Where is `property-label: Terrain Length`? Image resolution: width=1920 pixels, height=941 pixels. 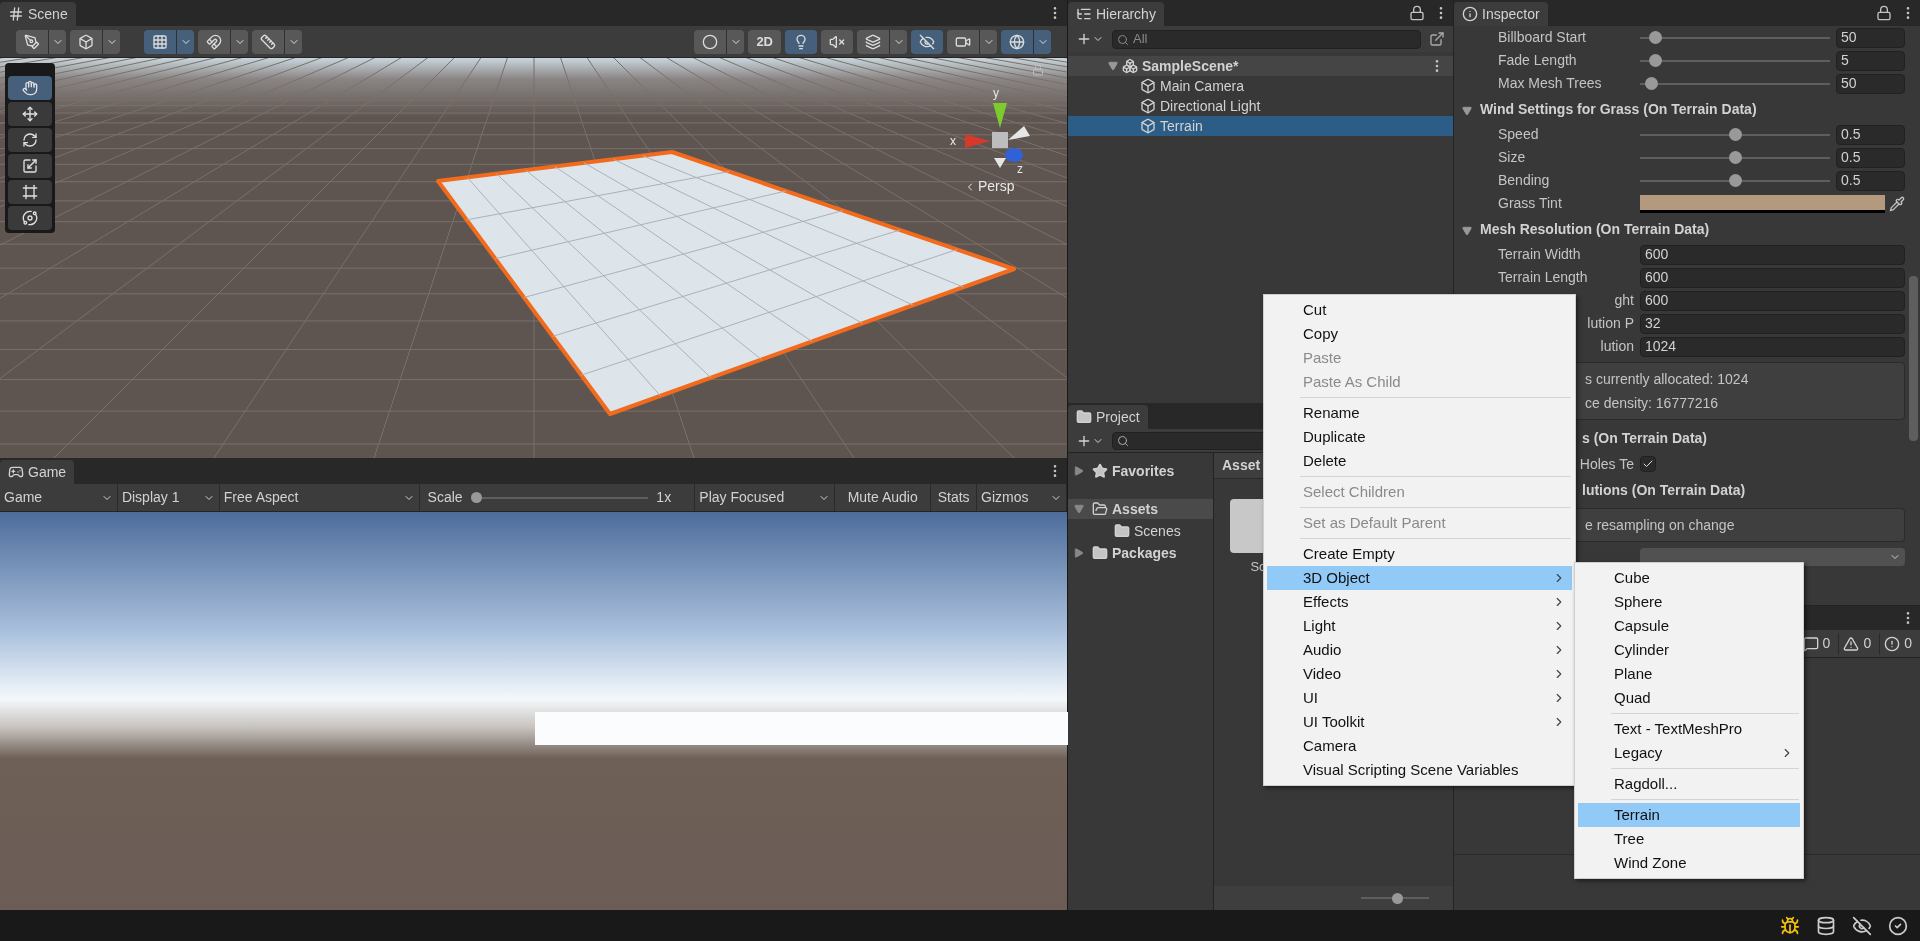 property-label: Terrain Length is located at coordinates (1543, 277).